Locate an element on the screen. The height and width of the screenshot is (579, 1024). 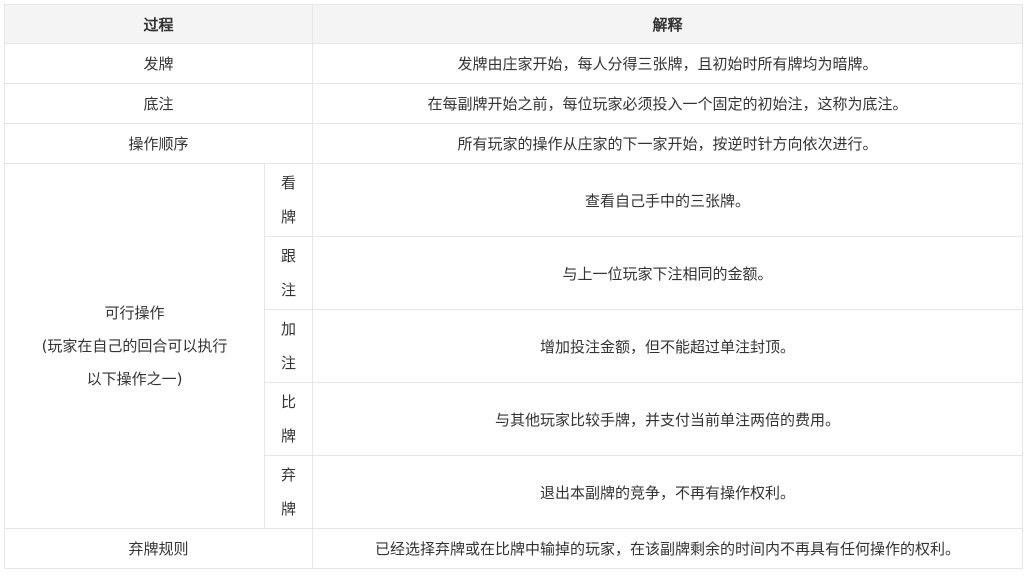
action-label: 比 牌 is located at coordinates (288, 419).